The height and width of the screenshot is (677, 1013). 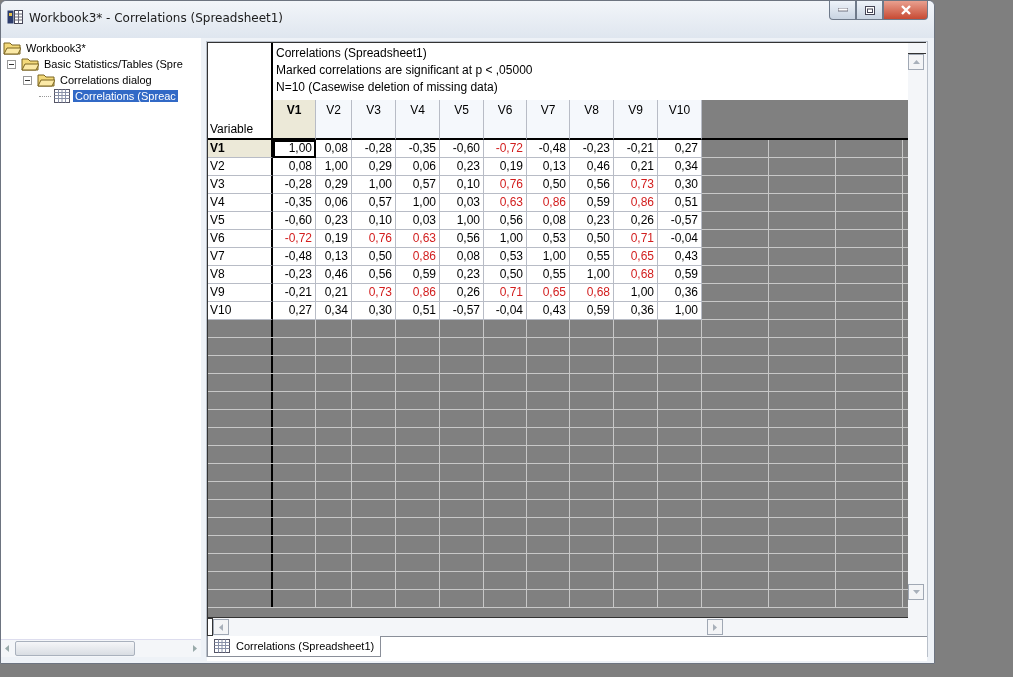 I want to click on table-caption: Correlations (Spreadsheet1), so click(x=352, y=53).